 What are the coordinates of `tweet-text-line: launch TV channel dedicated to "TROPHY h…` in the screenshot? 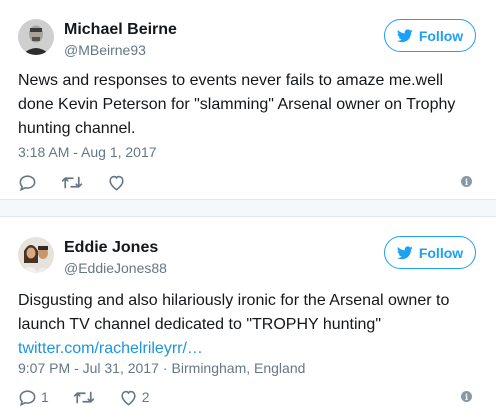 It's located at (199, 324).